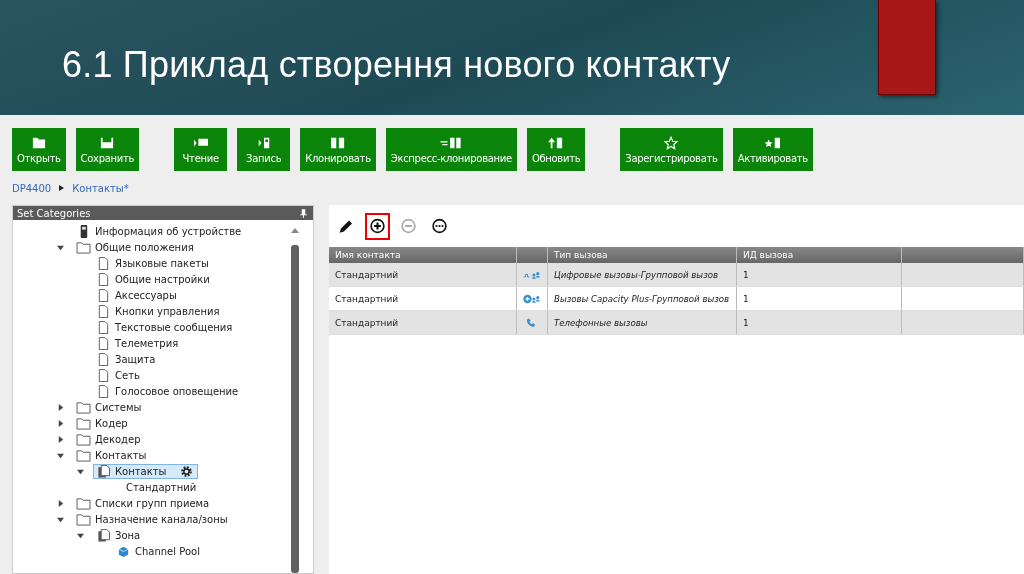 This screenshot has height=574, width=1024. What do you see at coordinates (397, 65) in the screenshot?
I see `slide-title: 6.1 Приклад створення нового контакту` at bounding box center [397, 65].